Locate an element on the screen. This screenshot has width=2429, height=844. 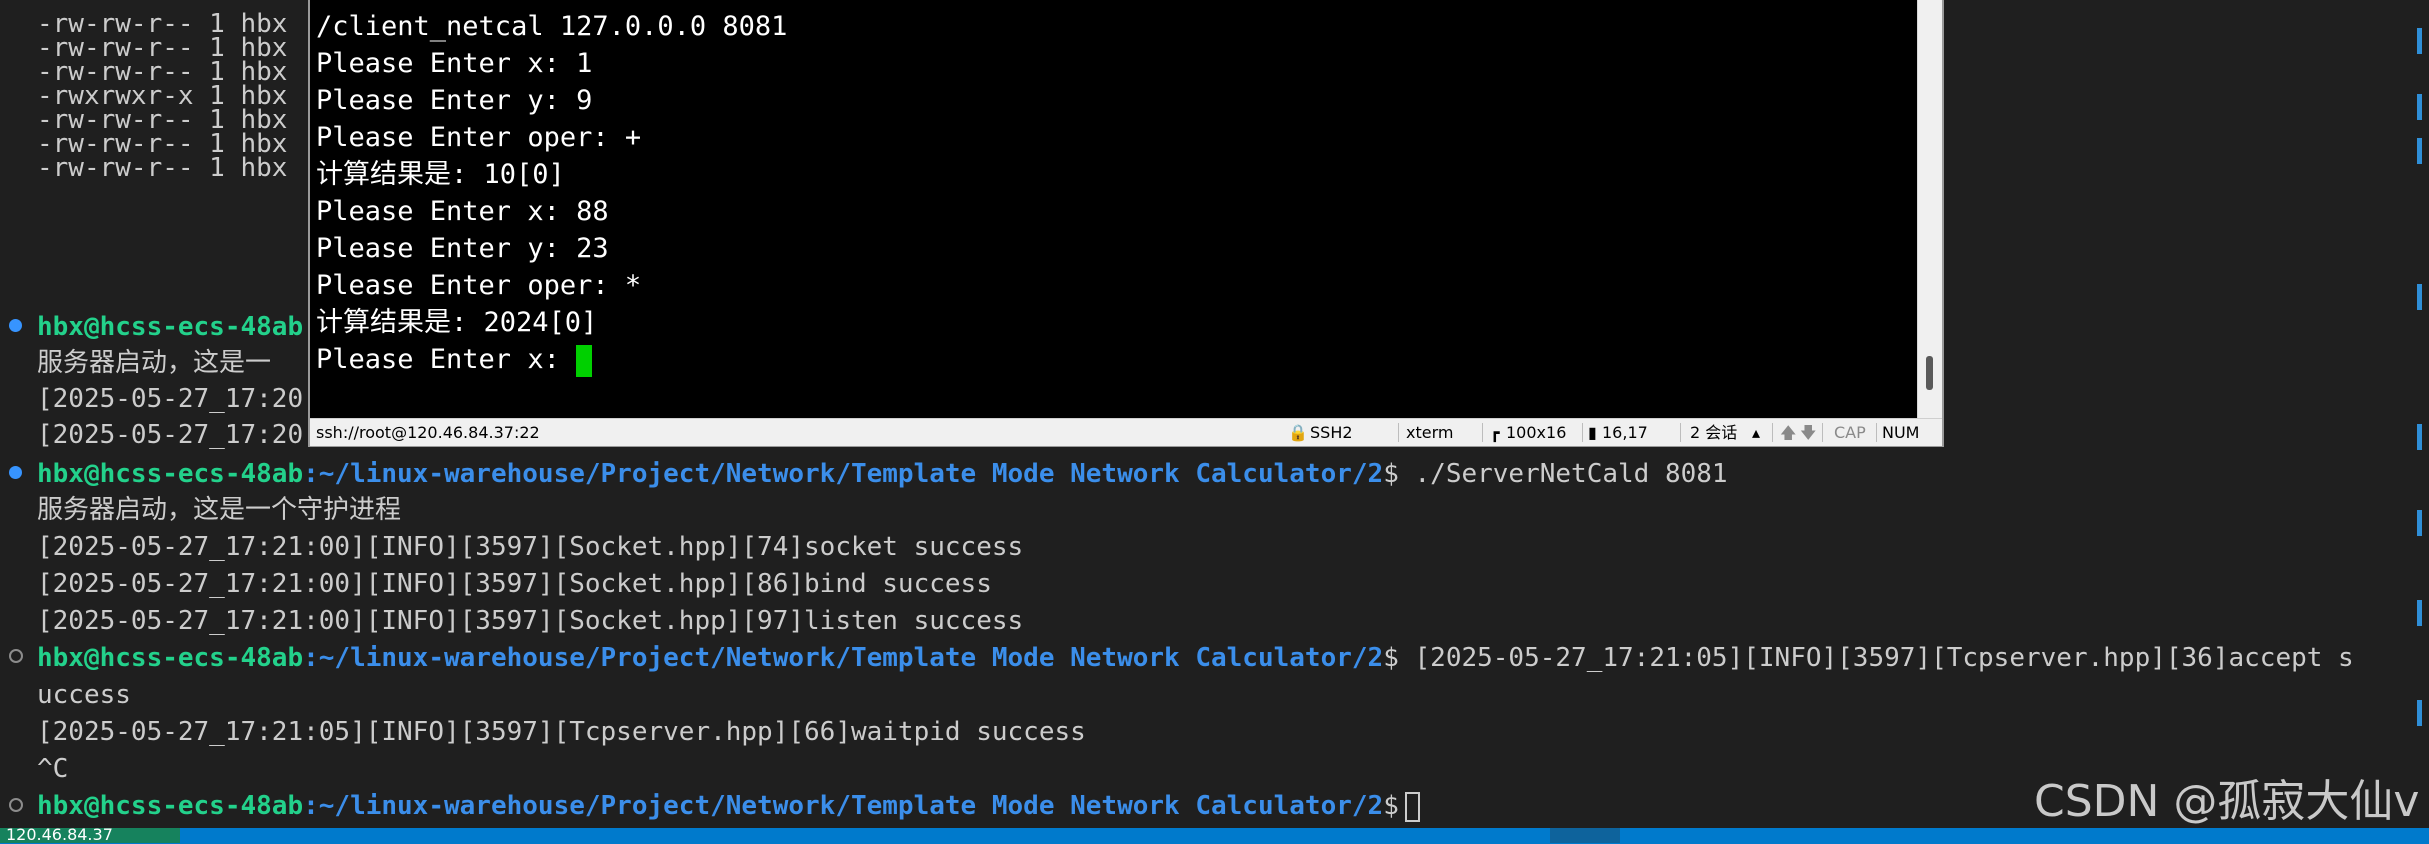
cursor-position-icon: ▮ is located at coordinates (1592, 432).